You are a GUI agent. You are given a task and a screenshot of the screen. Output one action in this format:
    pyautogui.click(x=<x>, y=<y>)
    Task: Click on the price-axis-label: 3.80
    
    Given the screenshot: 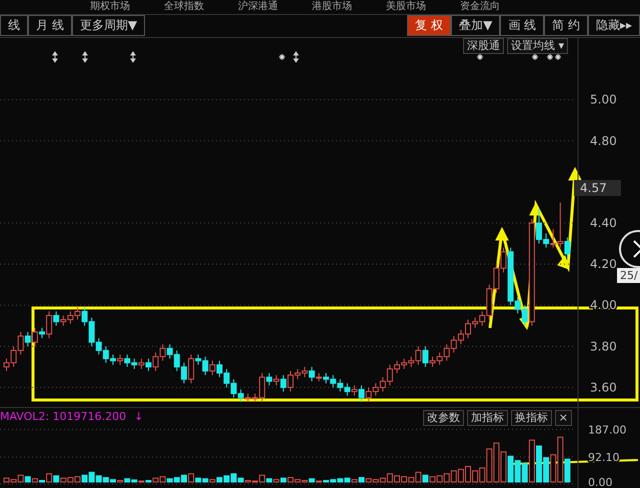 What is the action you would take?
    pyautogui.click(x=603, y=346)
    